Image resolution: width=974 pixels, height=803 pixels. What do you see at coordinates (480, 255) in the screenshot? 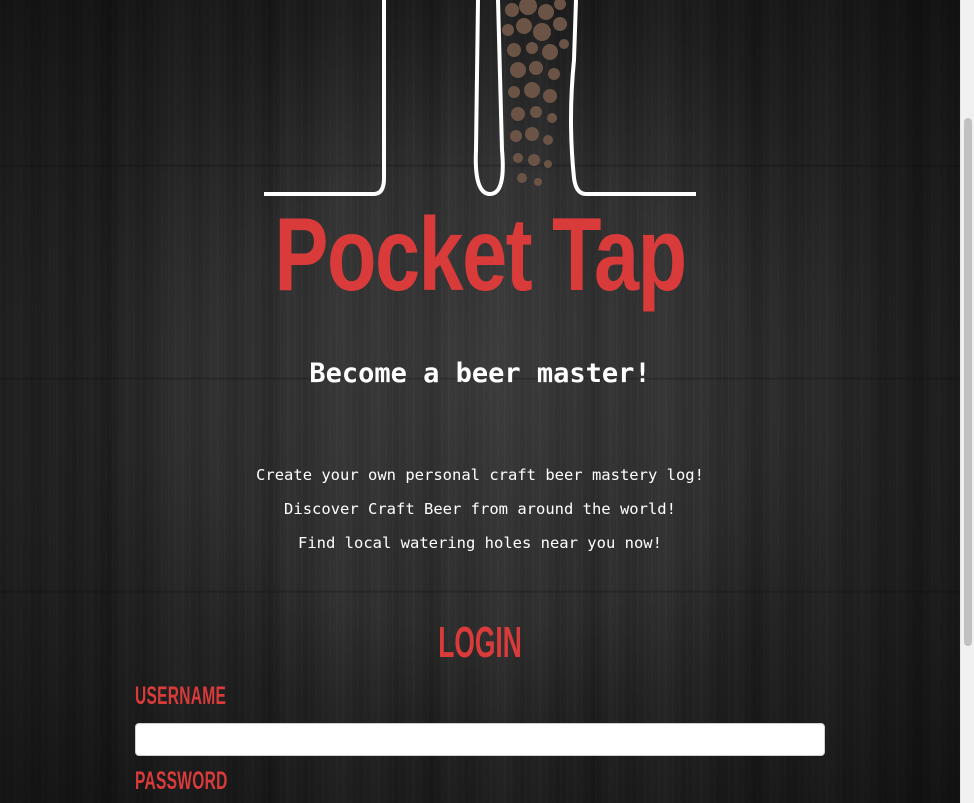
I see `brand-logo-title: Pocket Tap` at bounding box center [480, 255].